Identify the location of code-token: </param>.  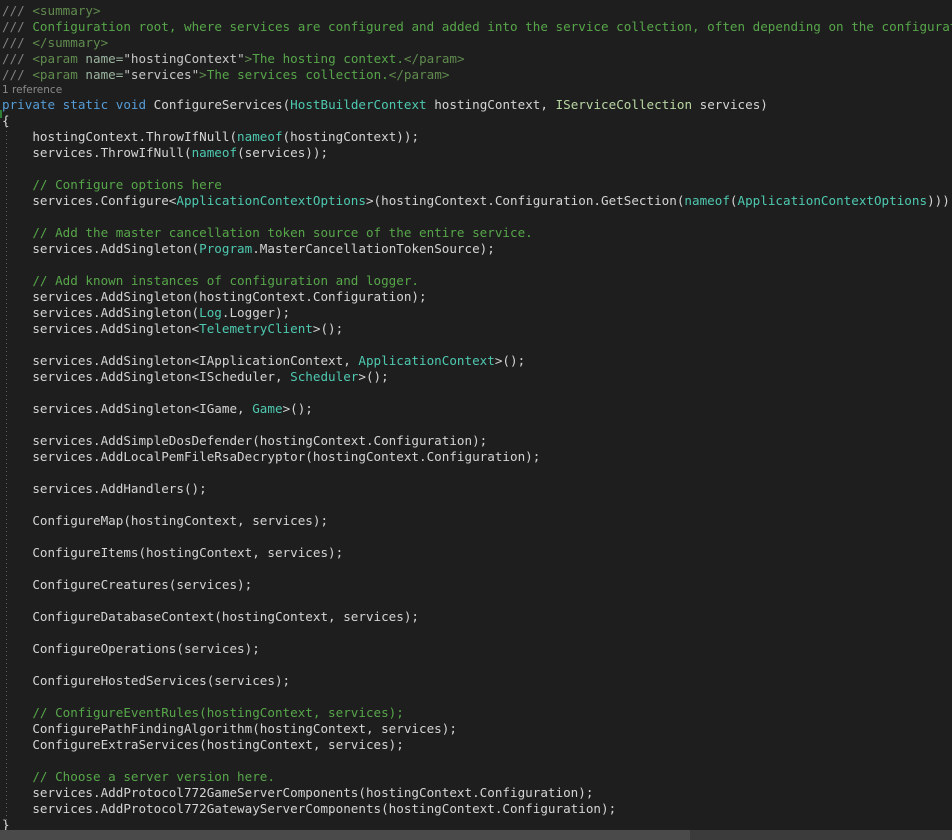
(434, 58).